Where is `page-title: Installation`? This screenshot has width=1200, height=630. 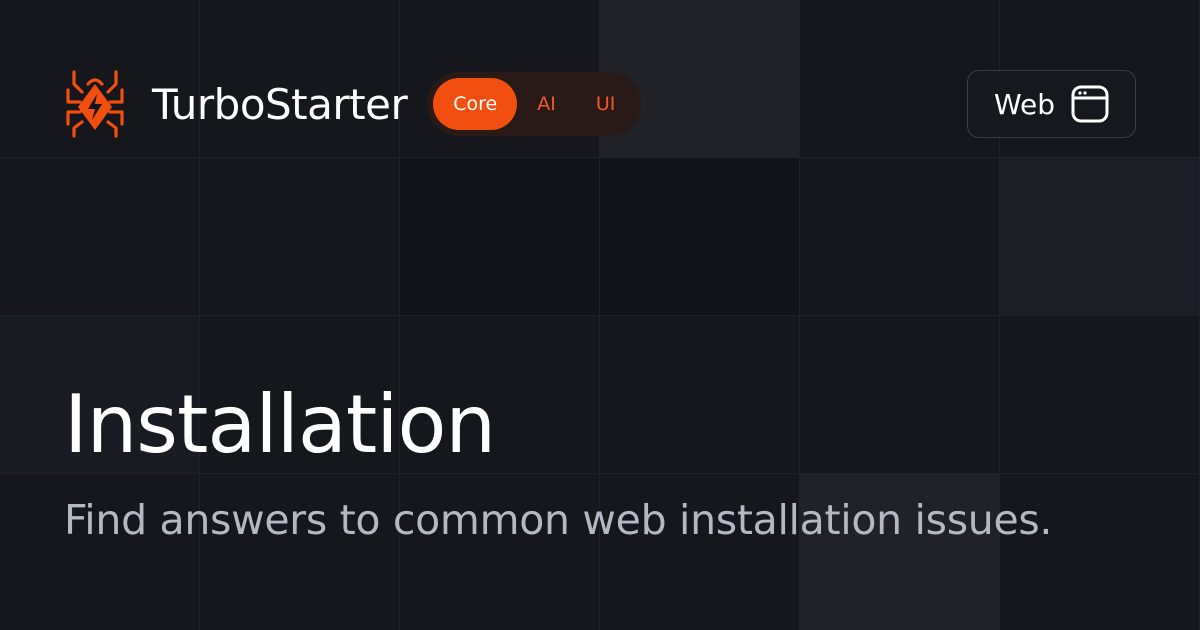 page-title: Installation is located at coordinates (280, 424).